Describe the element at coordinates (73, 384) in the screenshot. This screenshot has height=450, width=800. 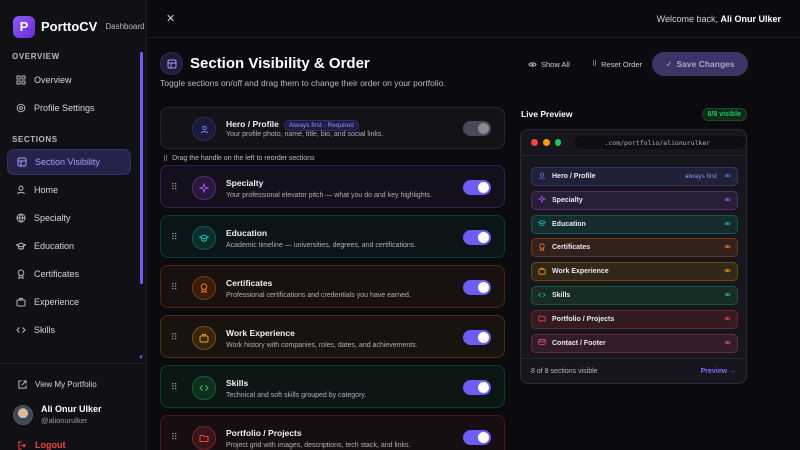
I see `view-portfolio-link: View My Portfolio` at that location.